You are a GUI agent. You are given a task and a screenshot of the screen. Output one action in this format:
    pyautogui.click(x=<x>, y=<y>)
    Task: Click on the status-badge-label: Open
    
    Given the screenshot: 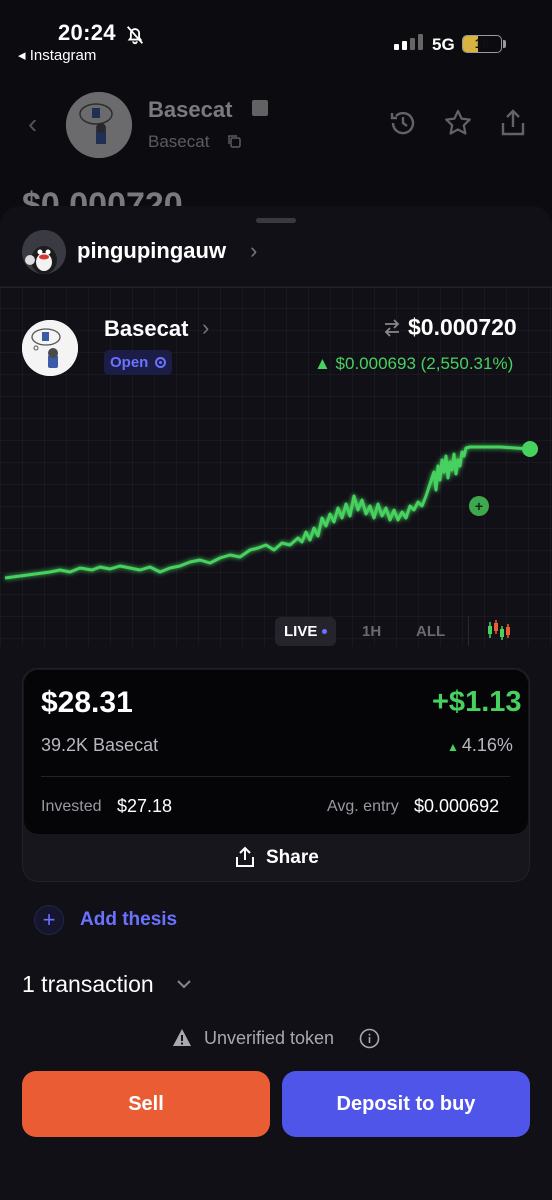 What is the action you would take?
    pyautogui.click(x=129, y=362)
    